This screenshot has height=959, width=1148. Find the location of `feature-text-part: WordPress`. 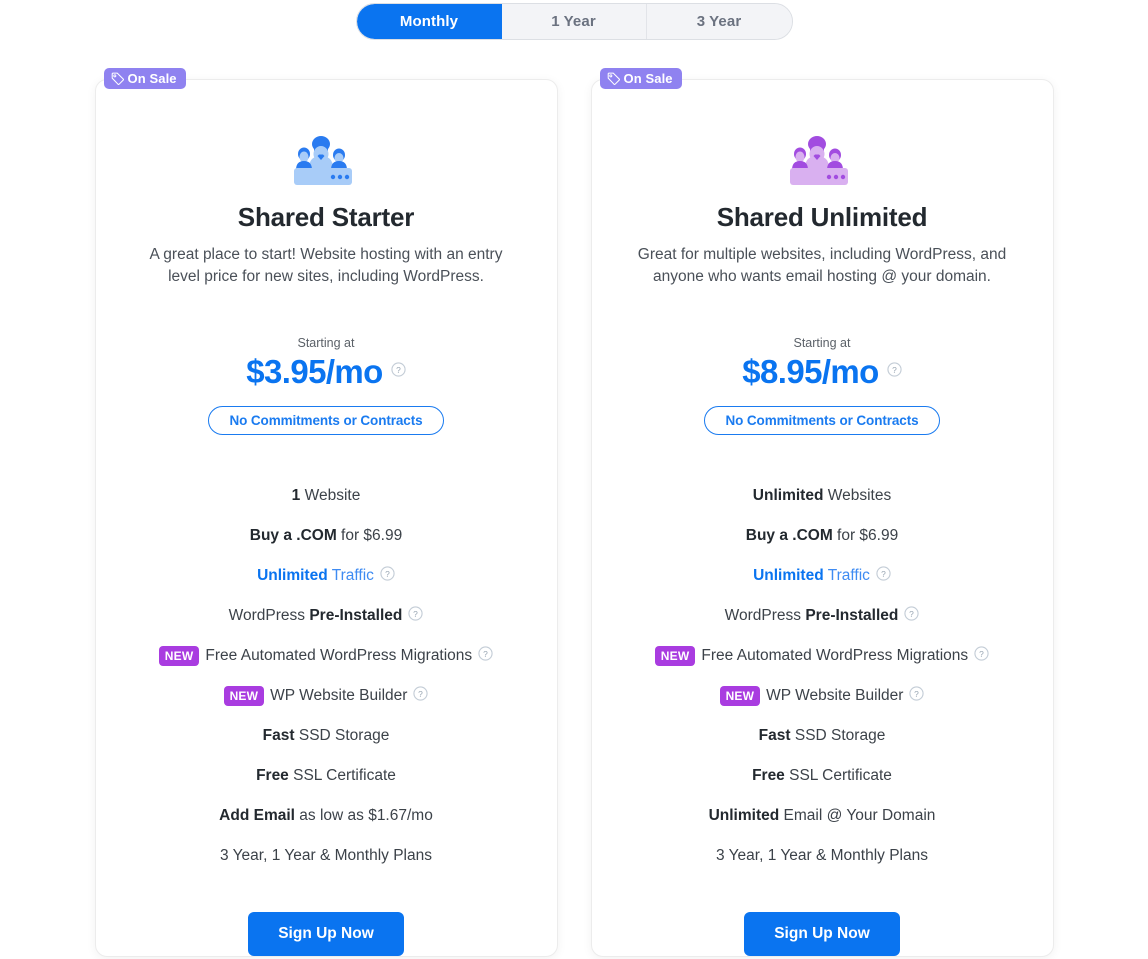

feature-text-part: WordPress is located at coordinates (269, 615).